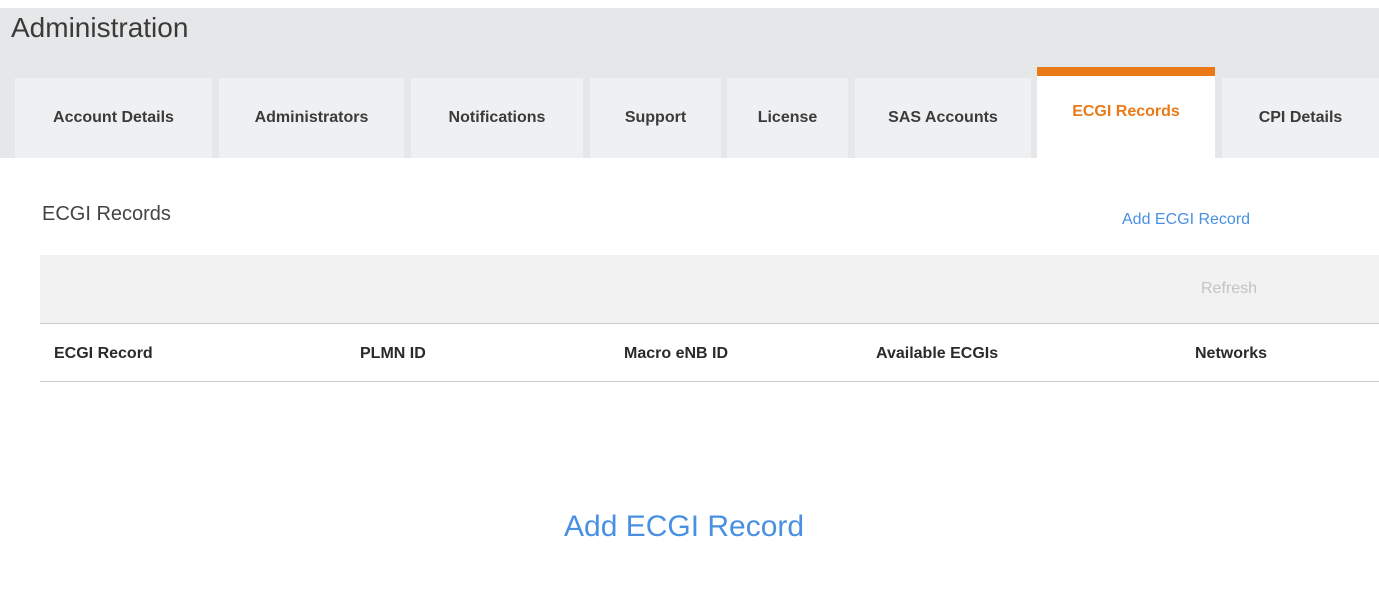 The height and width of the screenshot is (596, 1379). What do you see at coordinates (106, 214) in the screenshot?
I see `section-title: ECGI Records` at bounding box center [106, 214].